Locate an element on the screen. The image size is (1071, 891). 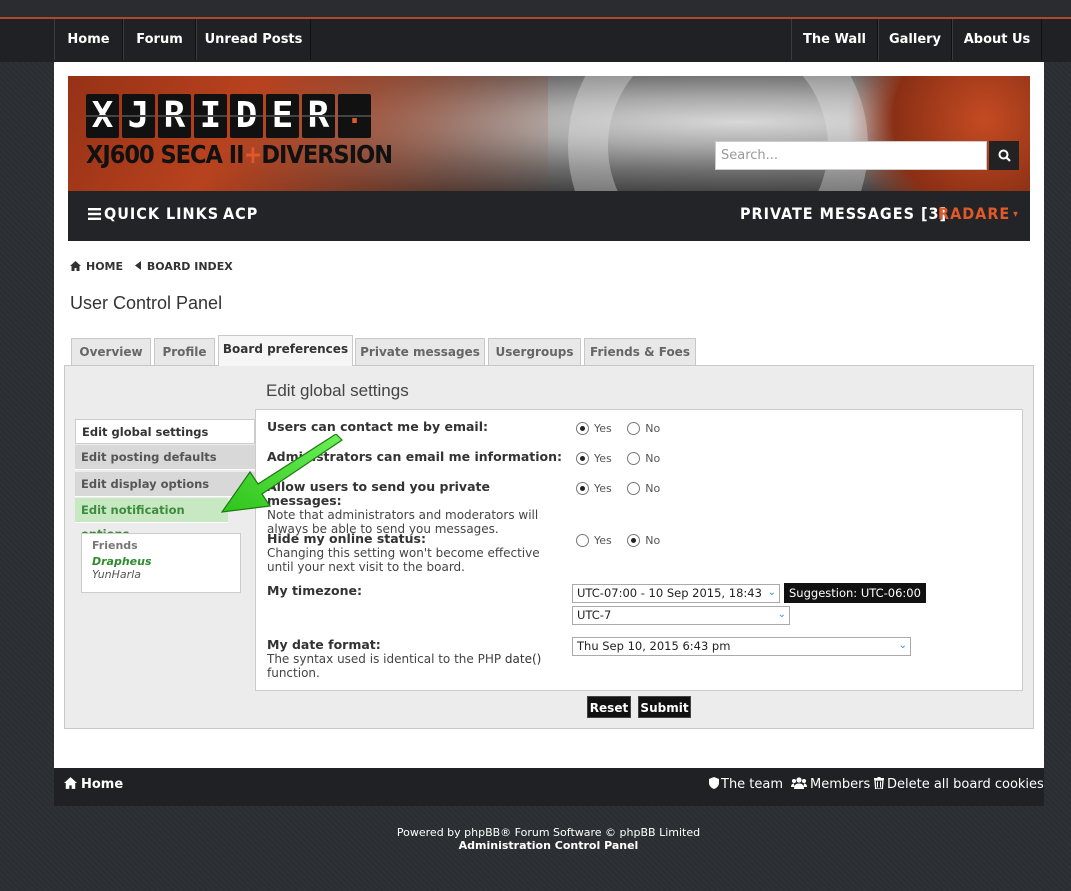
radio-online-no is located at coordinates (634, 540).